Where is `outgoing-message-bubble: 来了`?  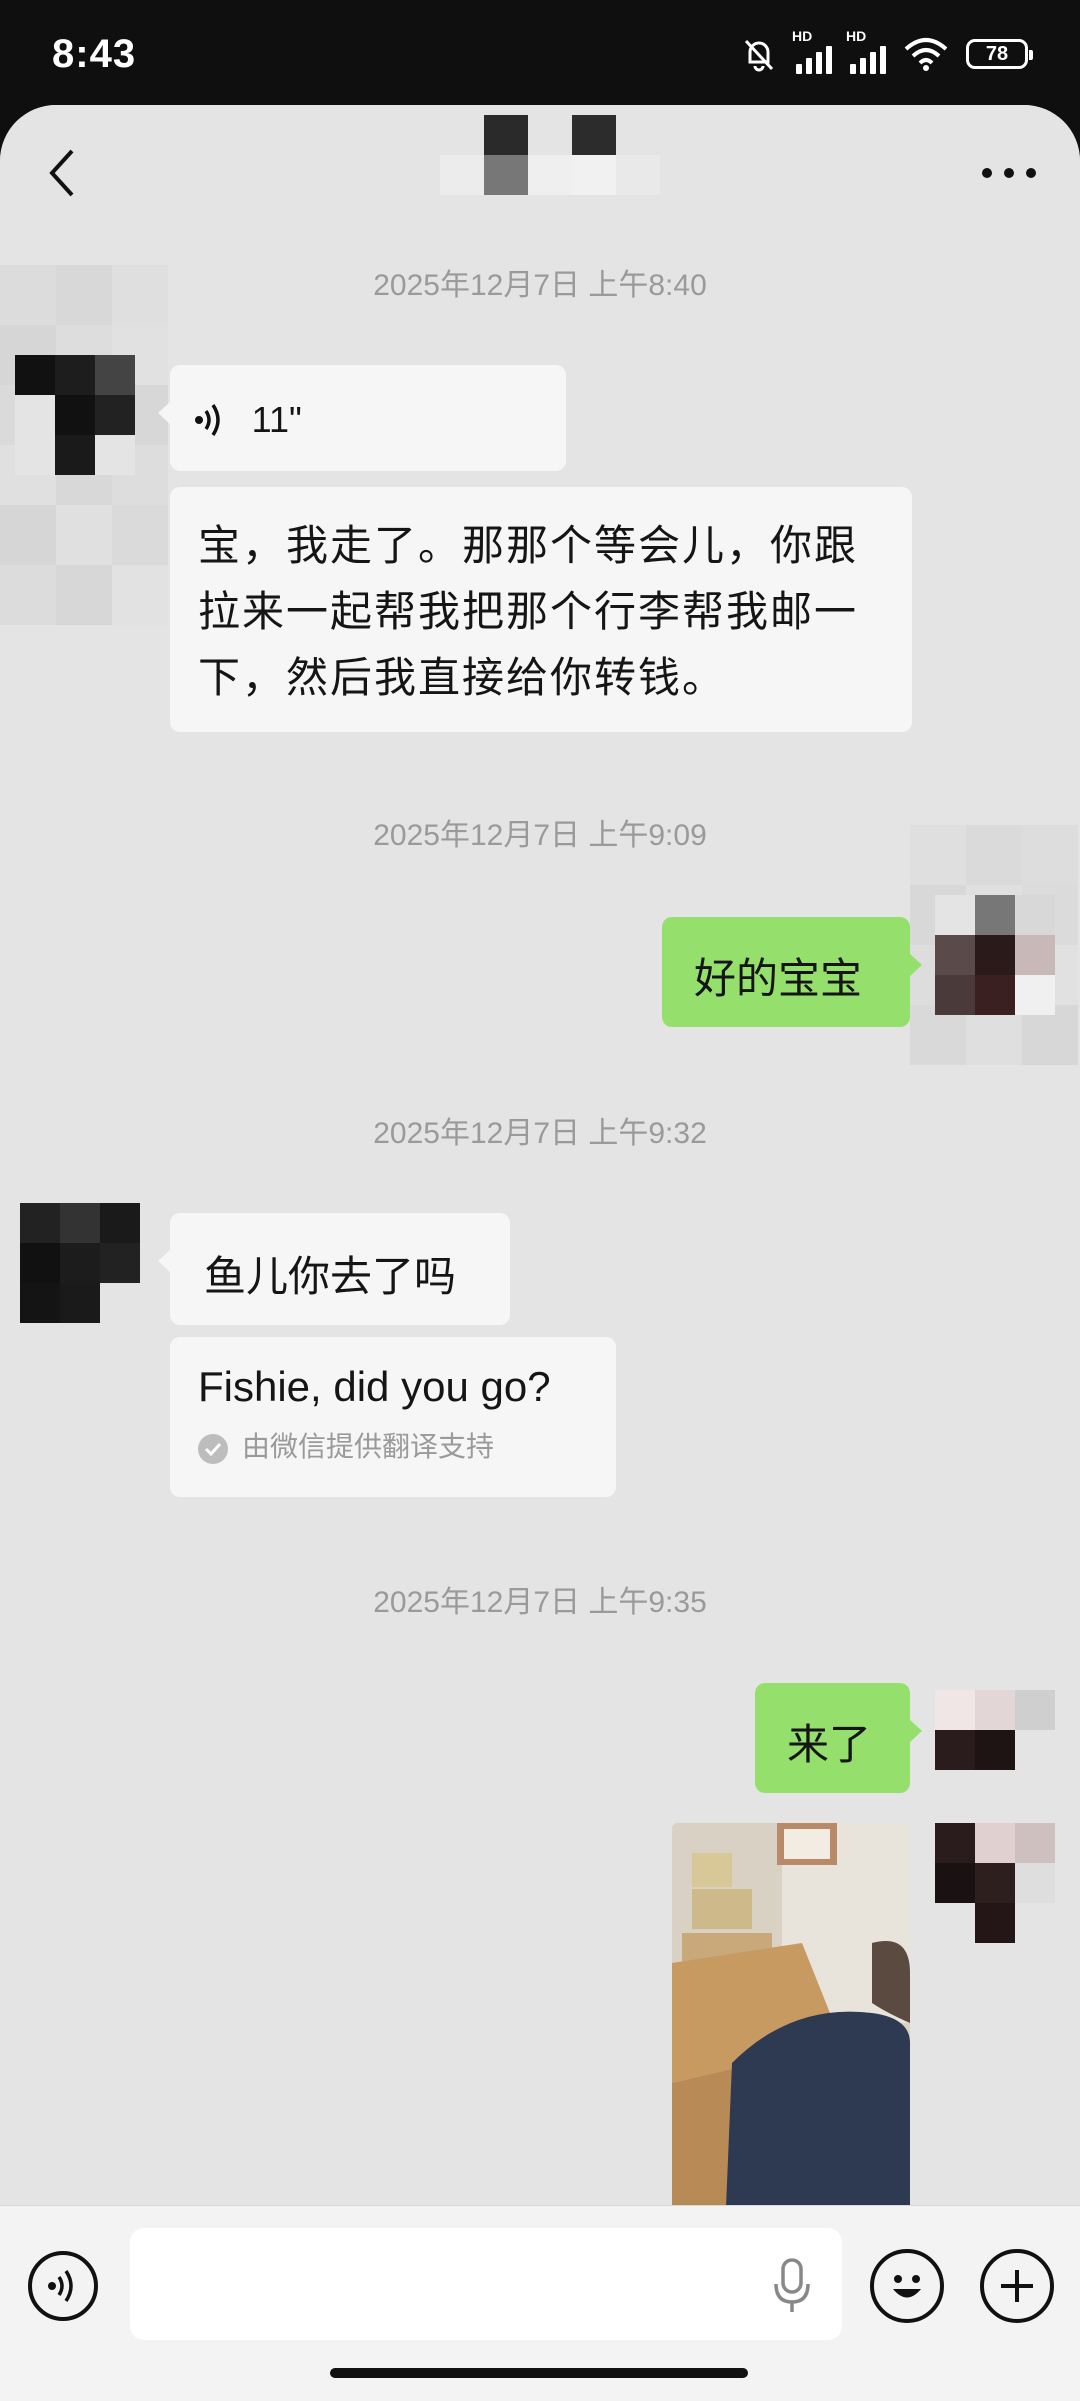
outgoing-message-bubble: 来了 is located at coordinates (838, 1738).